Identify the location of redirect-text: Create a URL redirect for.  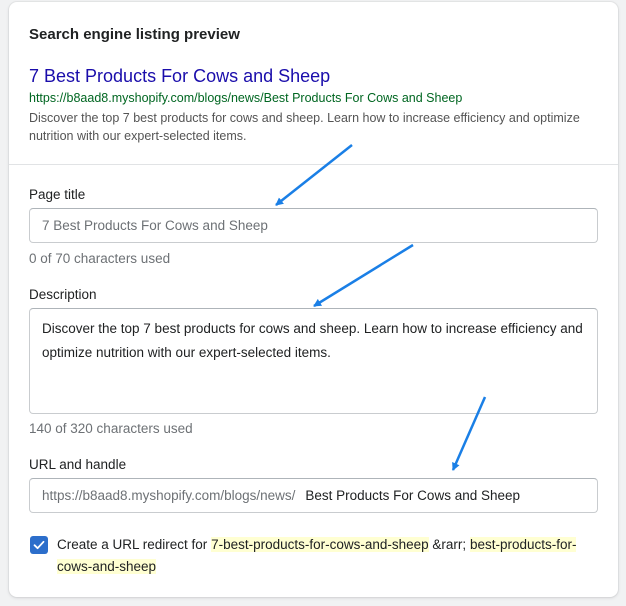
(134, 544).